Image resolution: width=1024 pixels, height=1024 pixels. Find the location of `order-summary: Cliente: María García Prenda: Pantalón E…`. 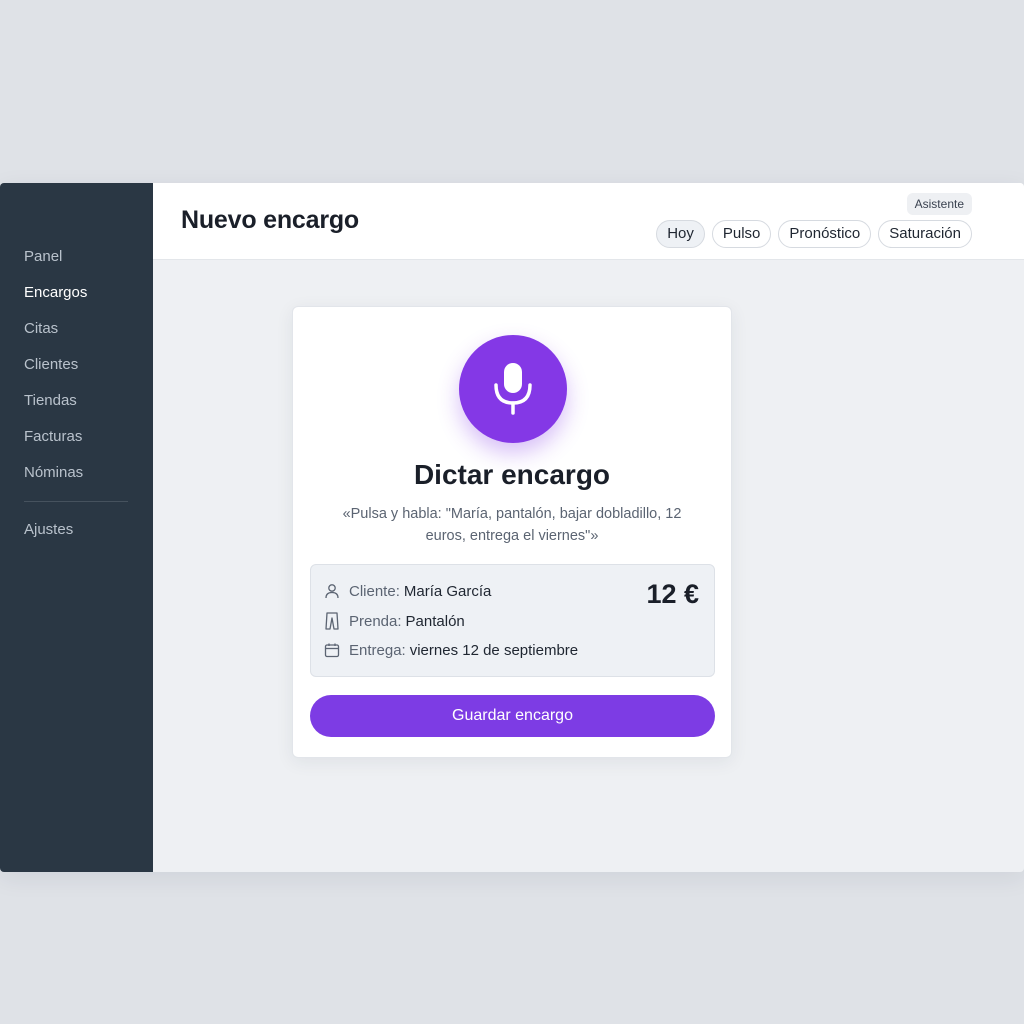

order-summary: Cliente: María García Prenda: Pantalón E… is located at coordinates (512, 620).